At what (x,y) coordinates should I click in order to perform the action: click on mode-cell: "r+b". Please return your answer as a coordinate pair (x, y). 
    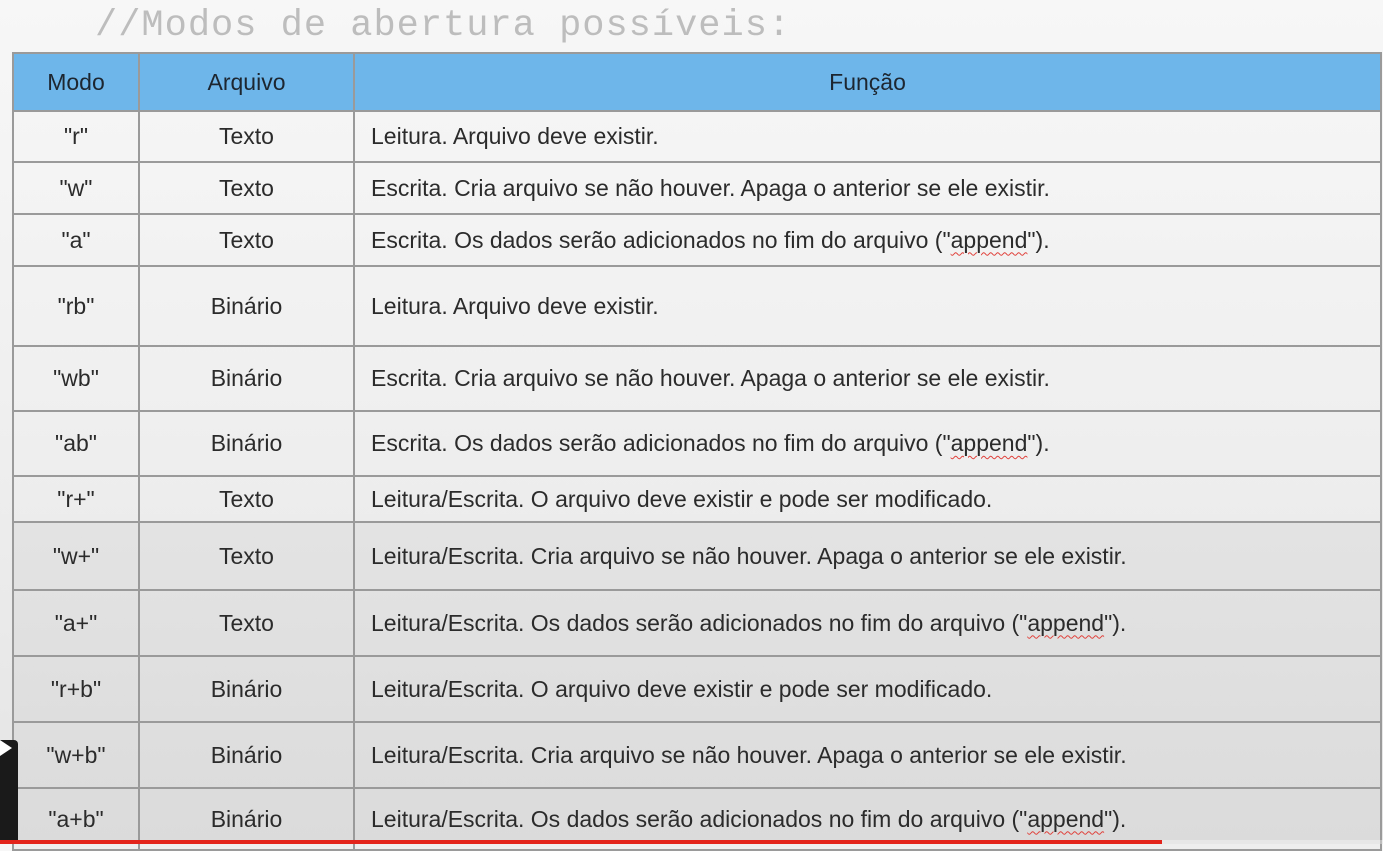
    Looking at the image, I should click on (76, 689).